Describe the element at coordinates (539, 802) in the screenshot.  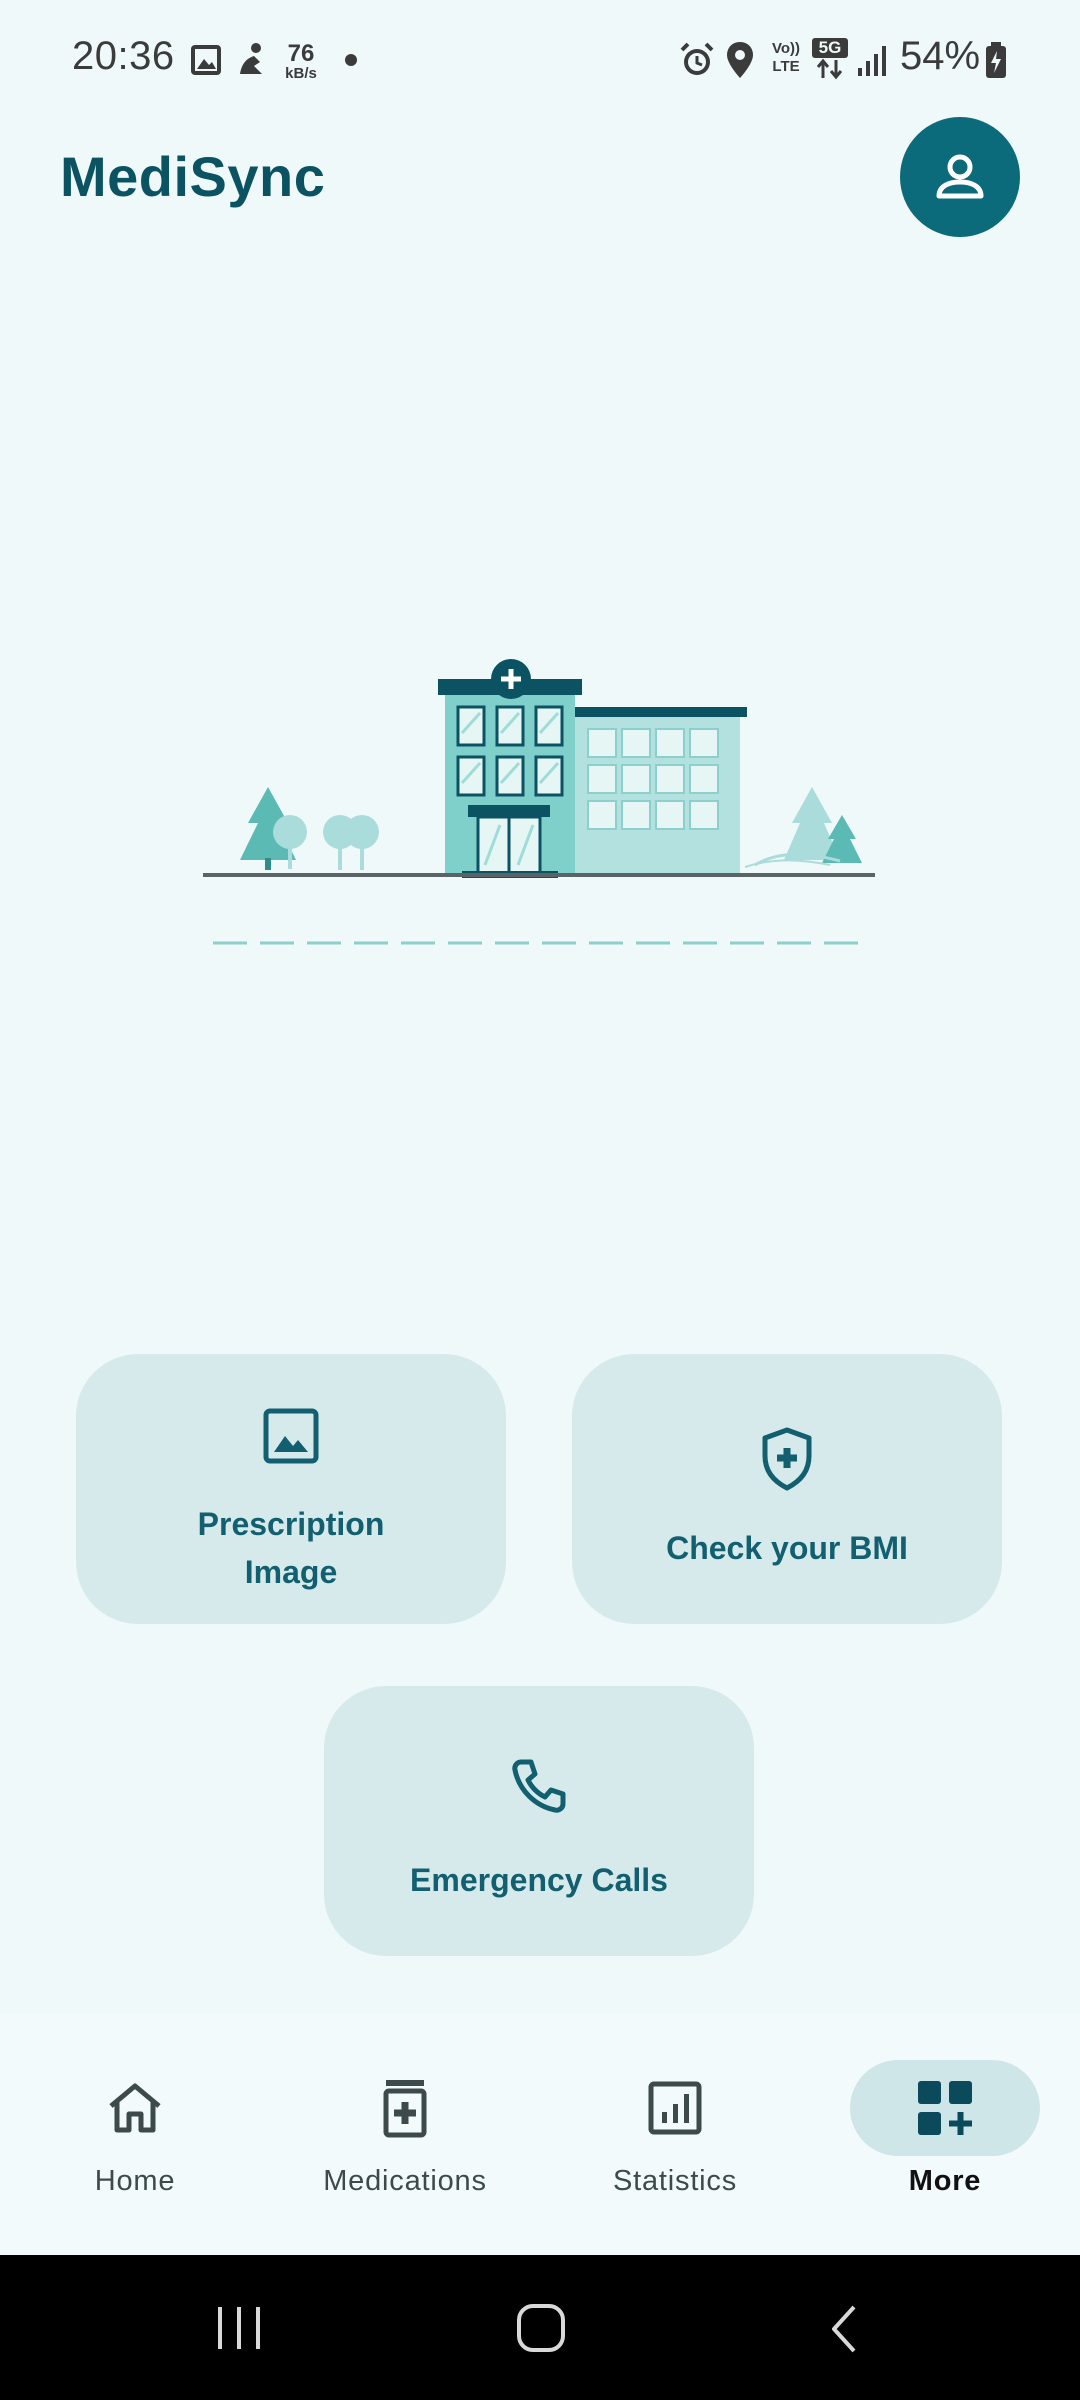
I see `hospital-illustration` at that location.